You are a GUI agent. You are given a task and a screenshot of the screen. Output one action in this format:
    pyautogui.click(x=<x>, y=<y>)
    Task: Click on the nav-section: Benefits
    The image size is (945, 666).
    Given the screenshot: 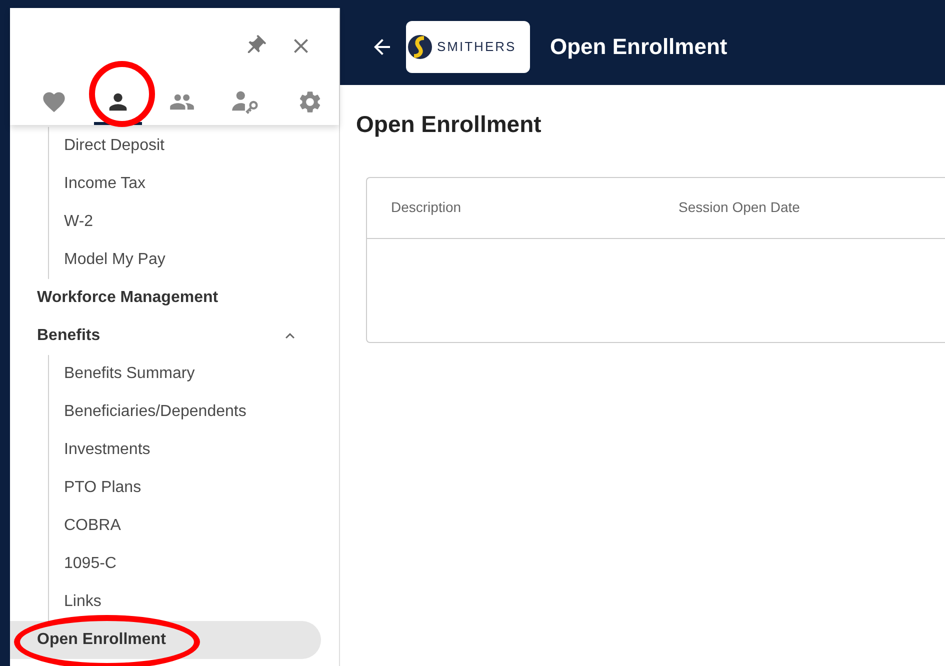 What is the action you would take?
    pyautogui.click(x=165, y=336)
    